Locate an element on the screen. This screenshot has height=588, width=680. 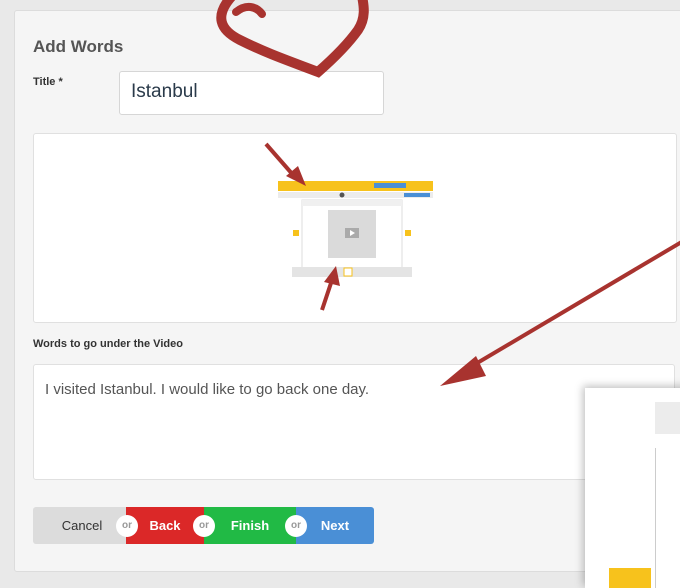
heart-scribble-curl is located at coordinates (249, 10).